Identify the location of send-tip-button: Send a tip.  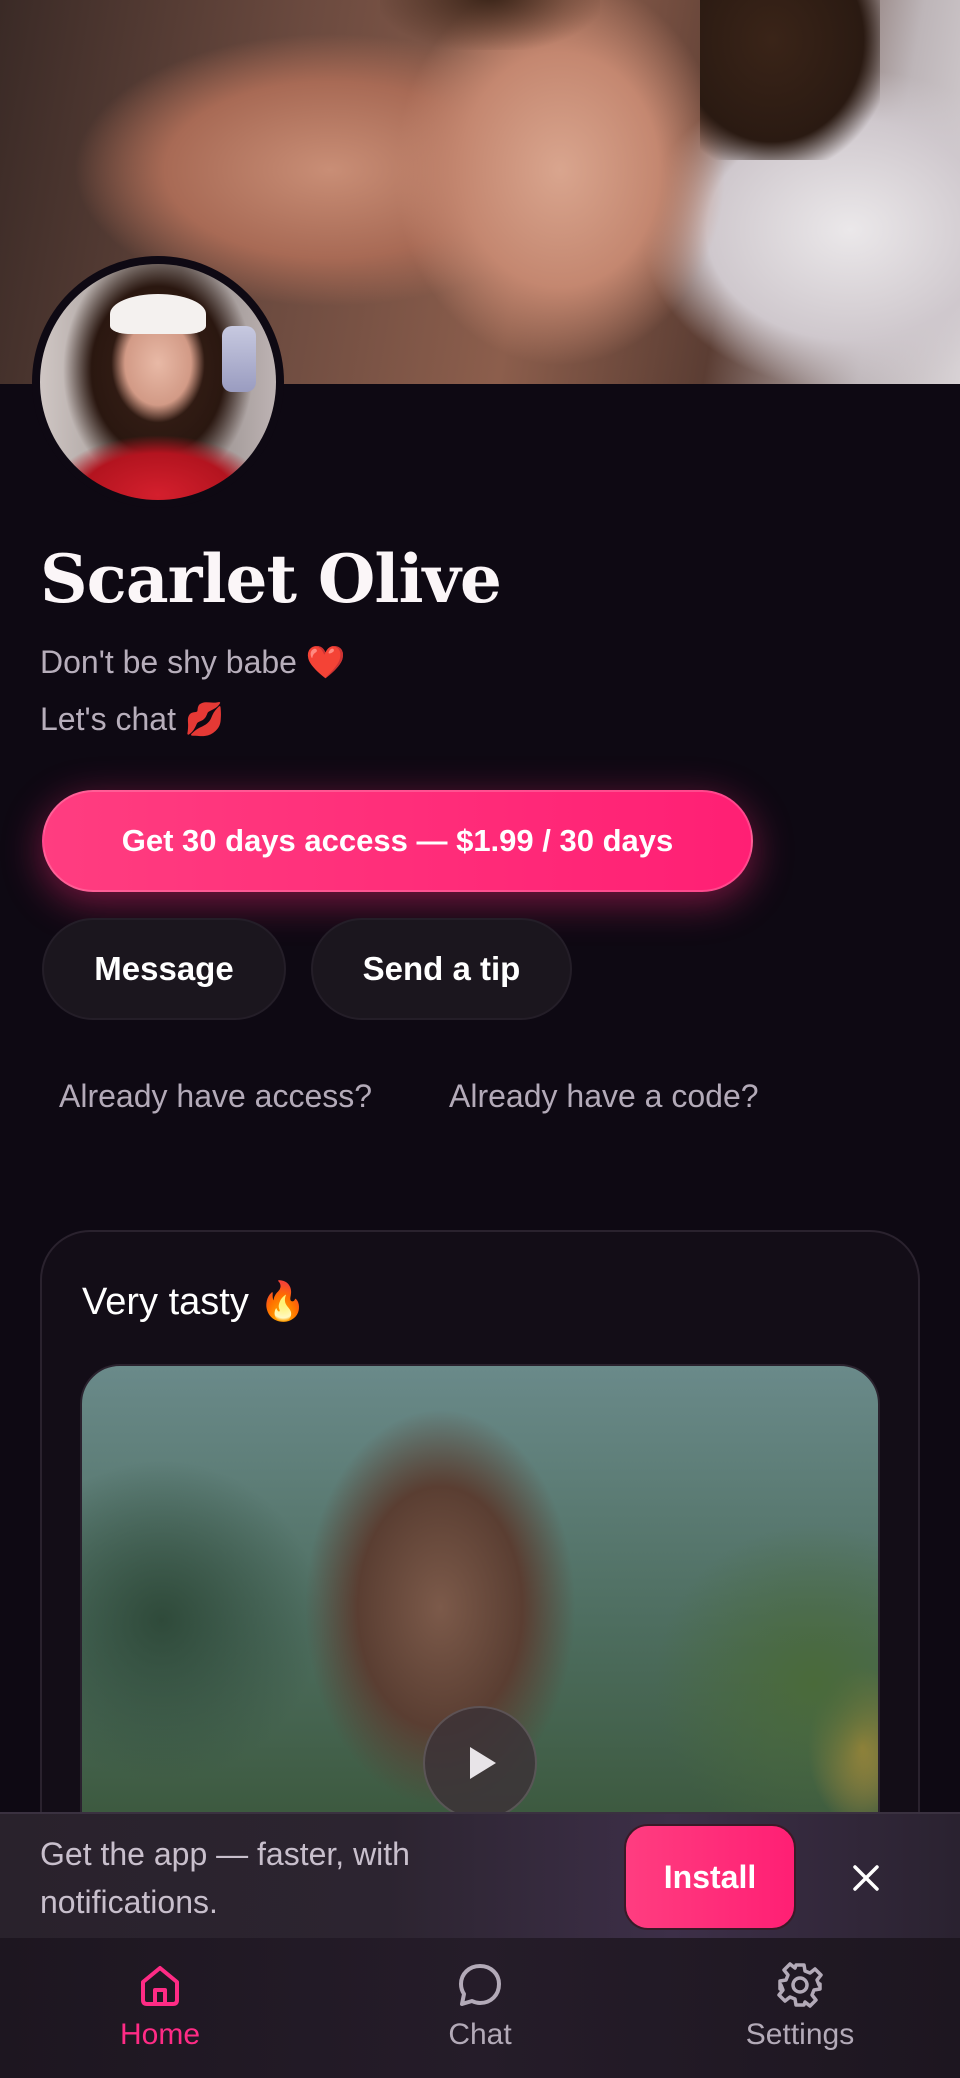
(441, 969).